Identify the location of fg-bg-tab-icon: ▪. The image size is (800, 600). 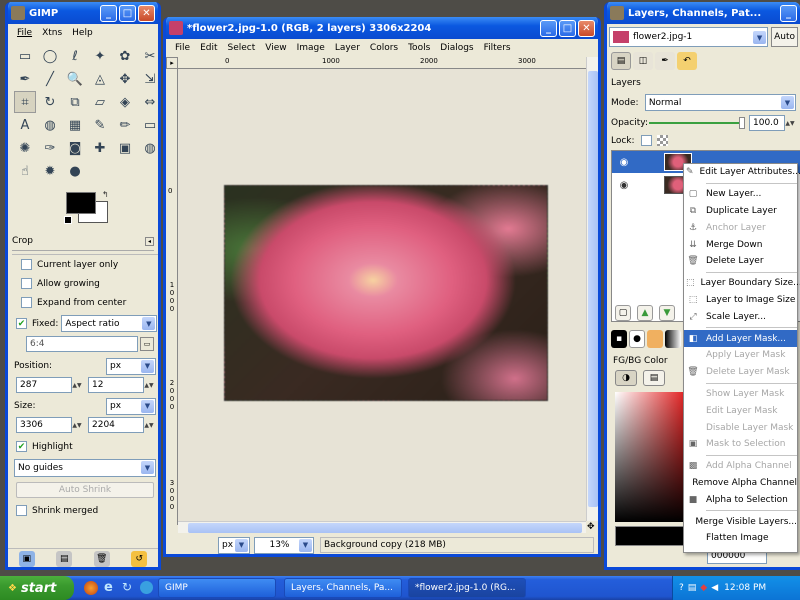
(619, 339).